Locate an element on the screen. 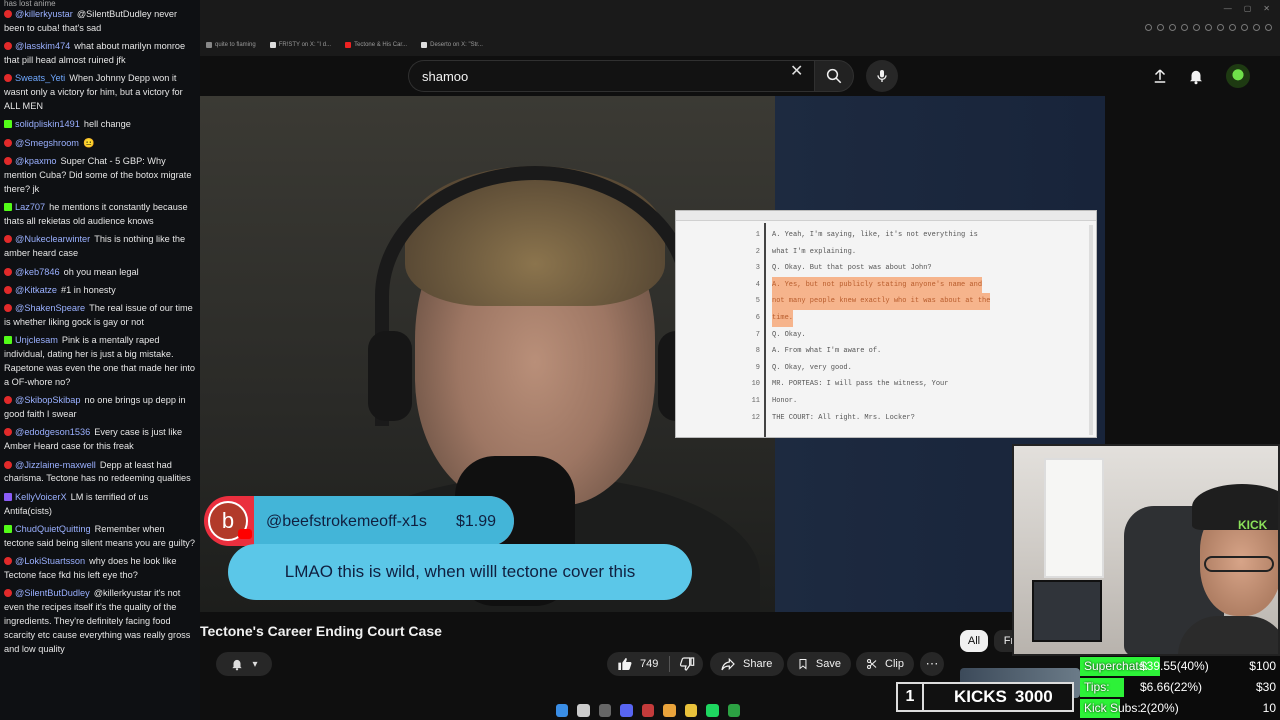  discord-icon is located at coordinates (626, 710).